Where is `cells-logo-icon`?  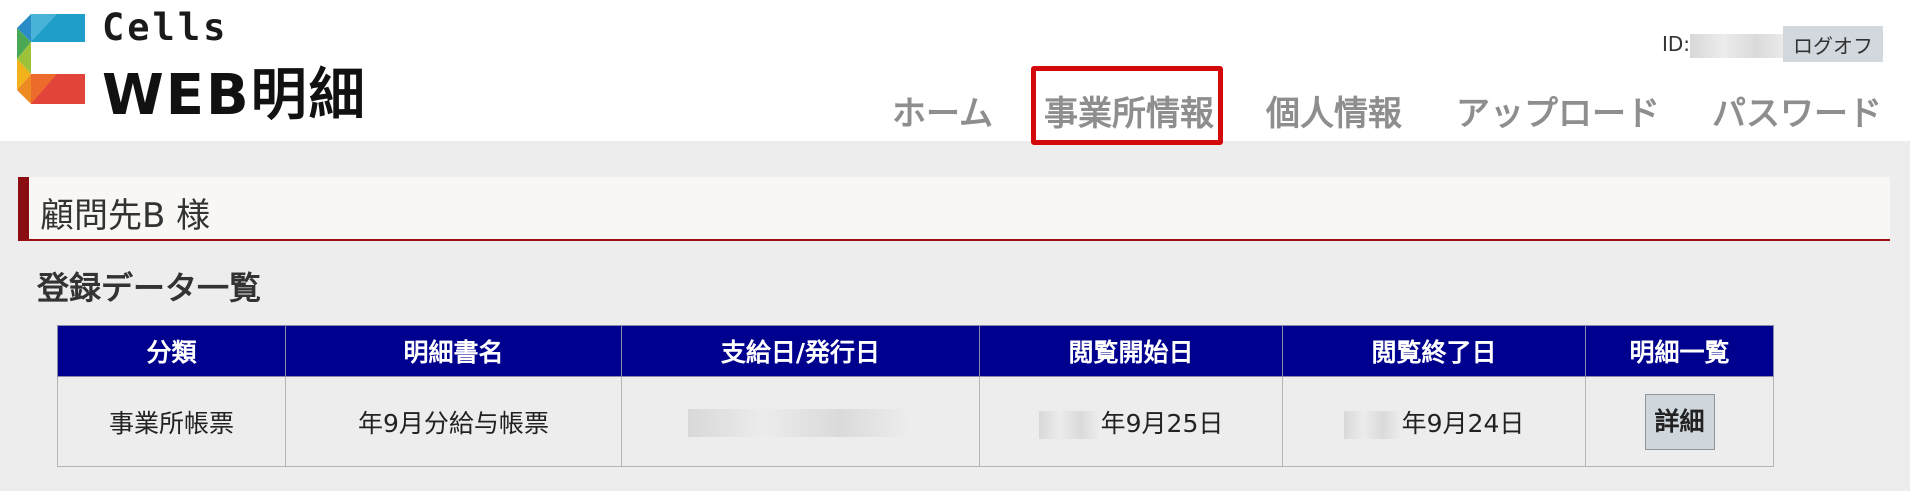
cells-logo-icon is located at coordinates (51, 59).